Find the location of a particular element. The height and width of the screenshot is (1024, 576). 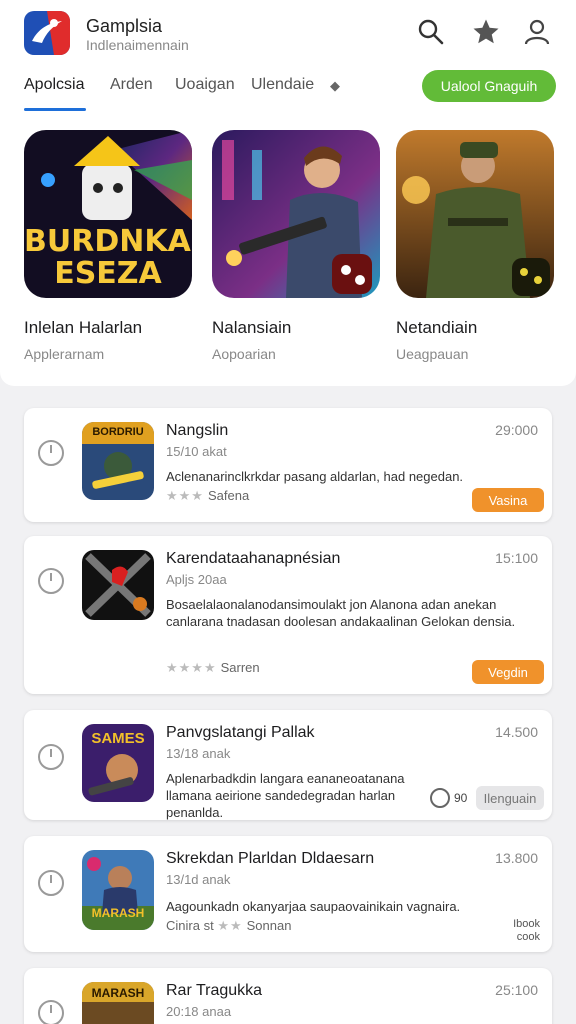

item-date: 13/1d anak is located at coordinates (198, 879).